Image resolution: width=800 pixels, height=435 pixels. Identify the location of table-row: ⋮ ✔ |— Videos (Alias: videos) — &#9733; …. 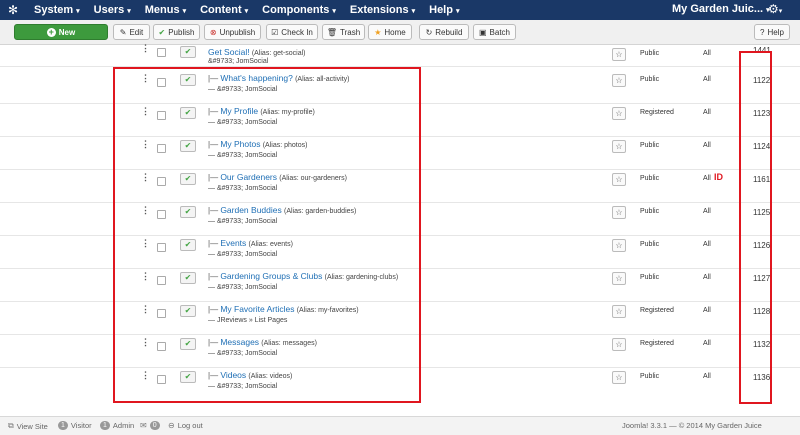
(400, 391).